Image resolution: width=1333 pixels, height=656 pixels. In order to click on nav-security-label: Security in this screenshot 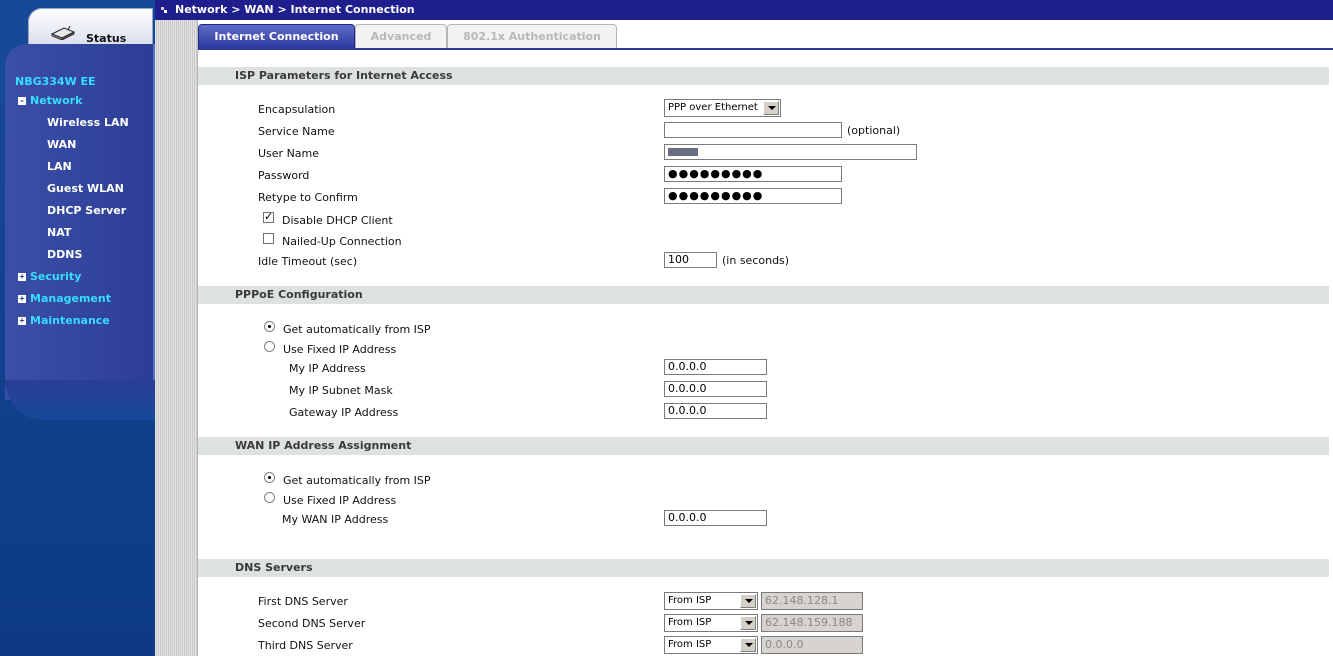, I will do `click(56, 276)`.